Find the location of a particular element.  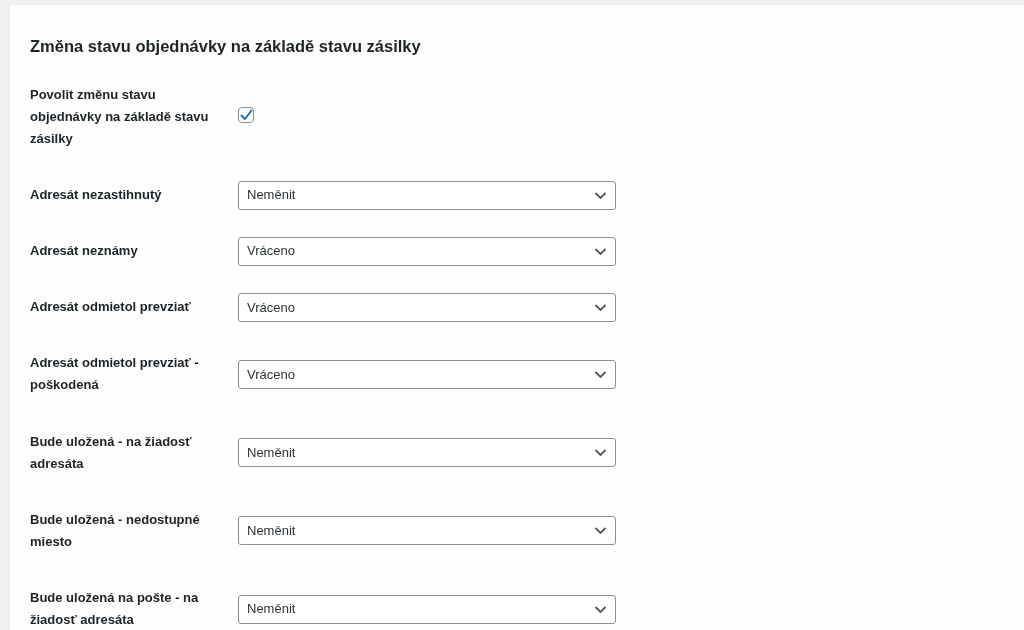

field-label: Adresát odmietol prevziať - poškodená is located at coordinates (115, 374).